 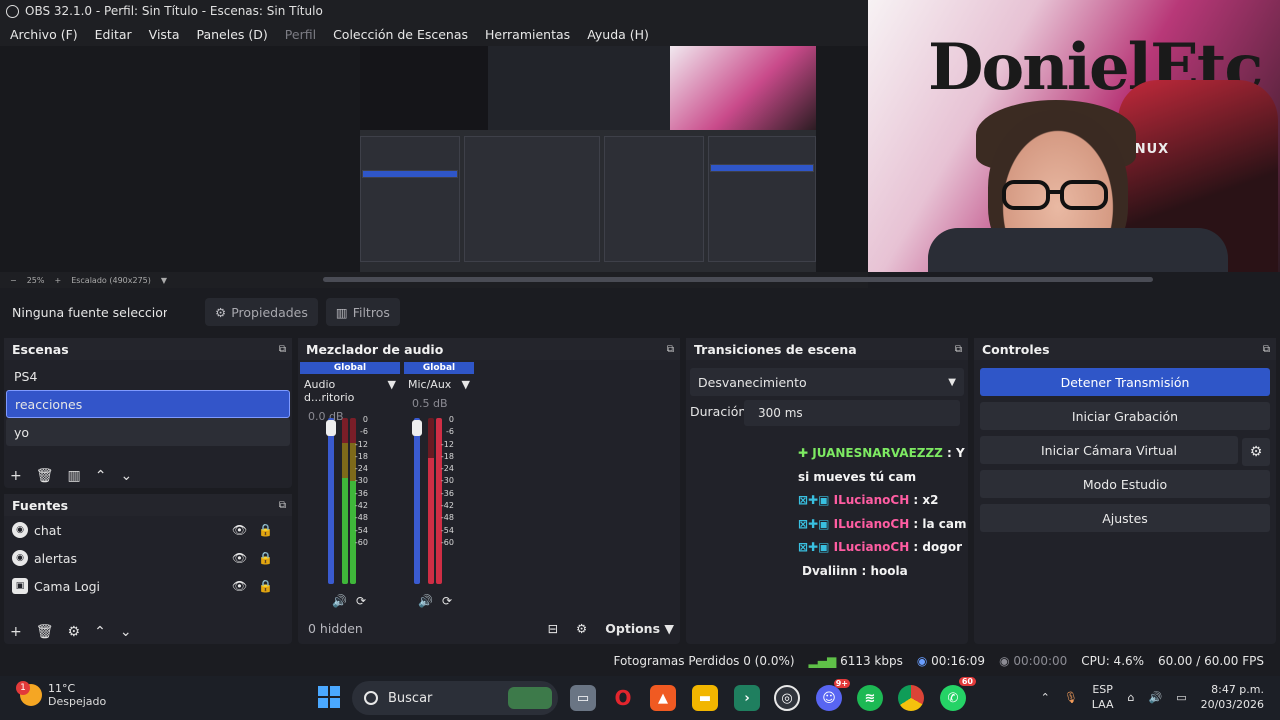 I want to click on stream-time: 00:16:09, so click(x=958, y=661).